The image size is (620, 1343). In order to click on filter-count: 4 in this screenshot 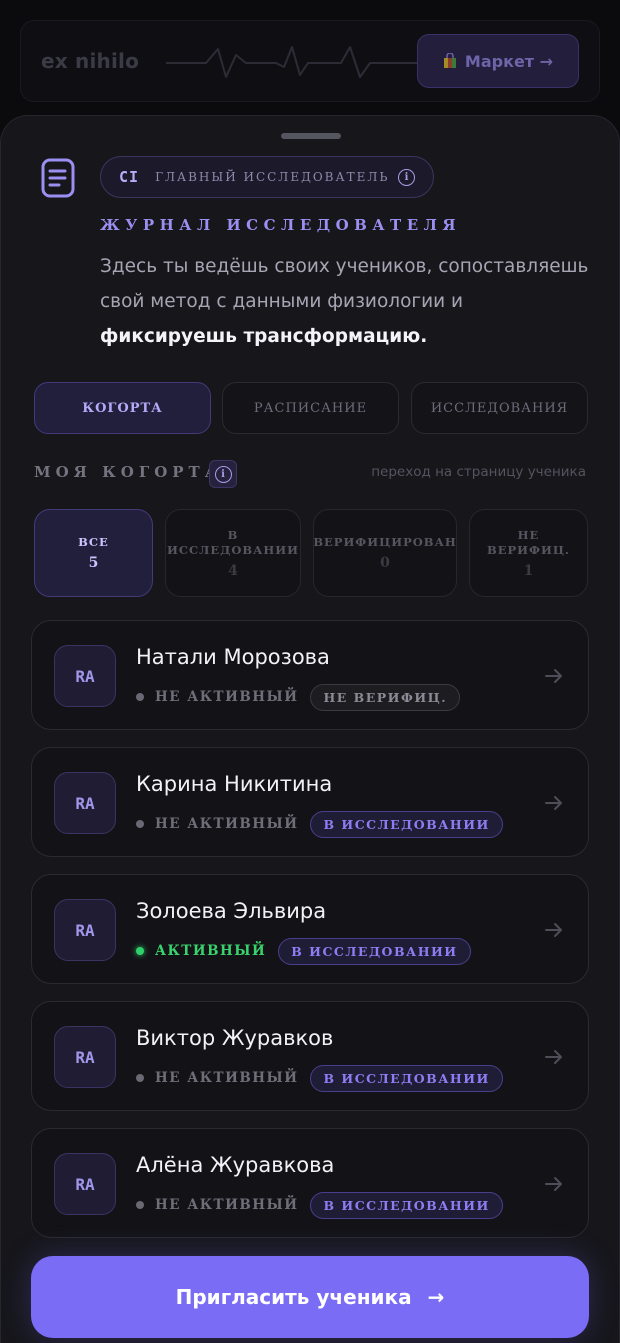, I will do `click(233, 570)`.